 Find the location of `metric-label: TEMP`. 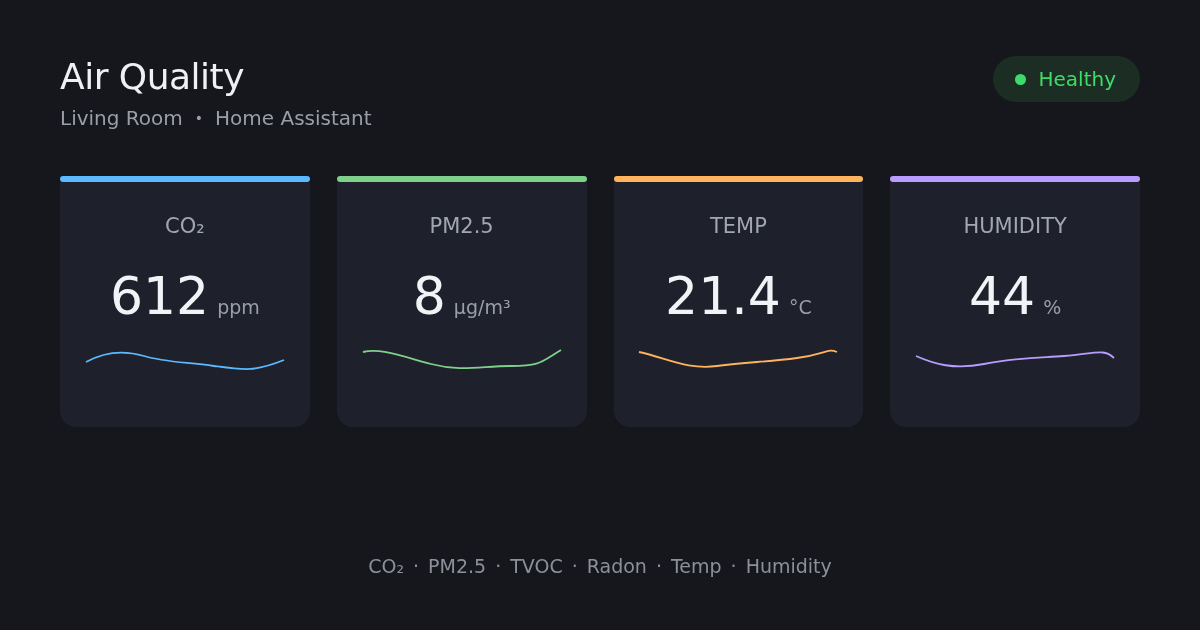

metric-label: TEMP is located at coordinates (738, 226).